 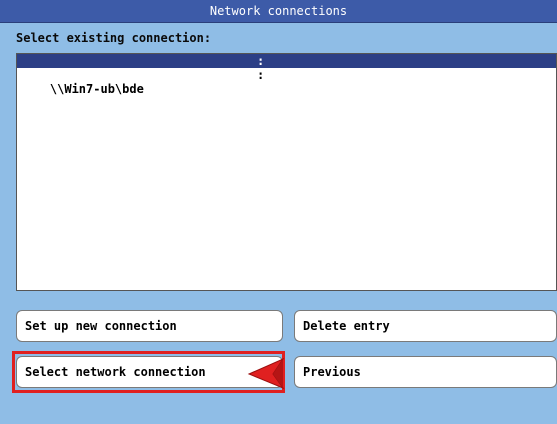 I want to click on selection-highlight, so click(x=148, y=372).